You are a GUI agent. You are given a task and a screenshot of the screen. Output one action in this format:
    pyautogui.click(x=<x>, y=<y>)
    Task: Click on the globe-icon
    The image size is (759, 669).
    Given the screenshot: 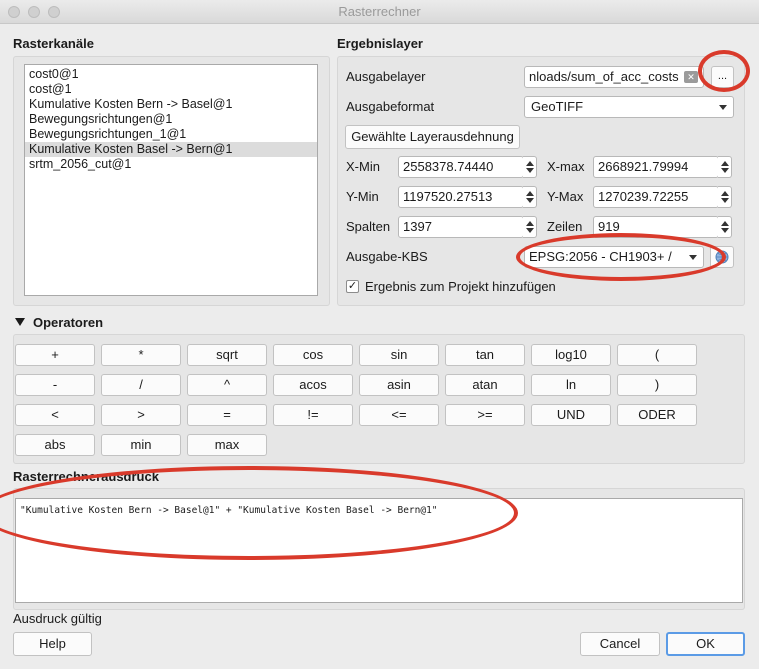 What is the action you would take?
    pyautogui.click(x=722, y=257)
    